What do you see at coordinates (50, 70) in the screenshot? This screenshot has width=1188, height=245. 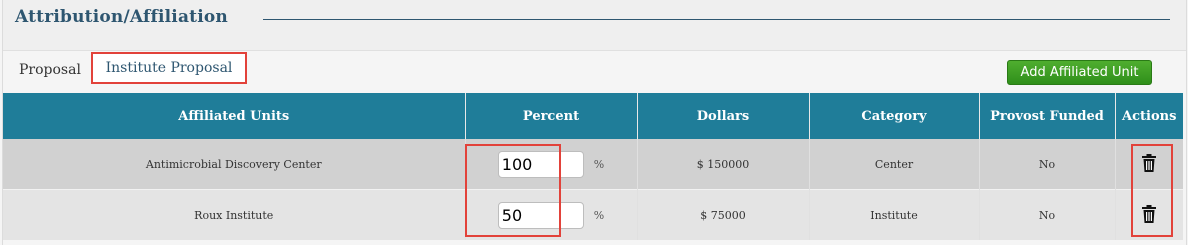 I see `tab-proposal: Proposal` at bounding box center [50, 70].